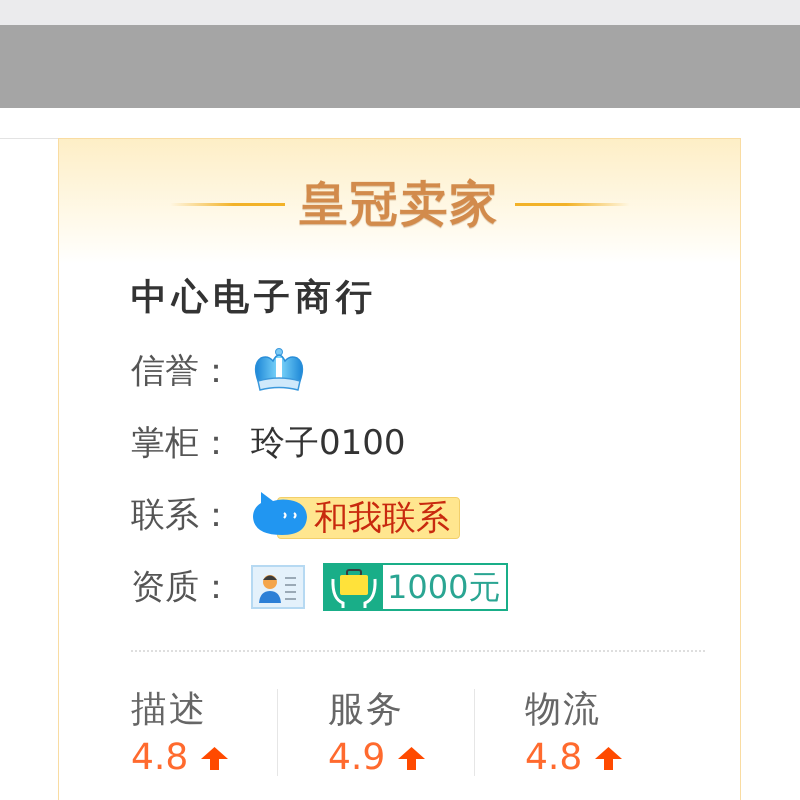  Describe the element at coordinates (169, 710) in the screenshot. I see `rating-label: 描述` at that location.